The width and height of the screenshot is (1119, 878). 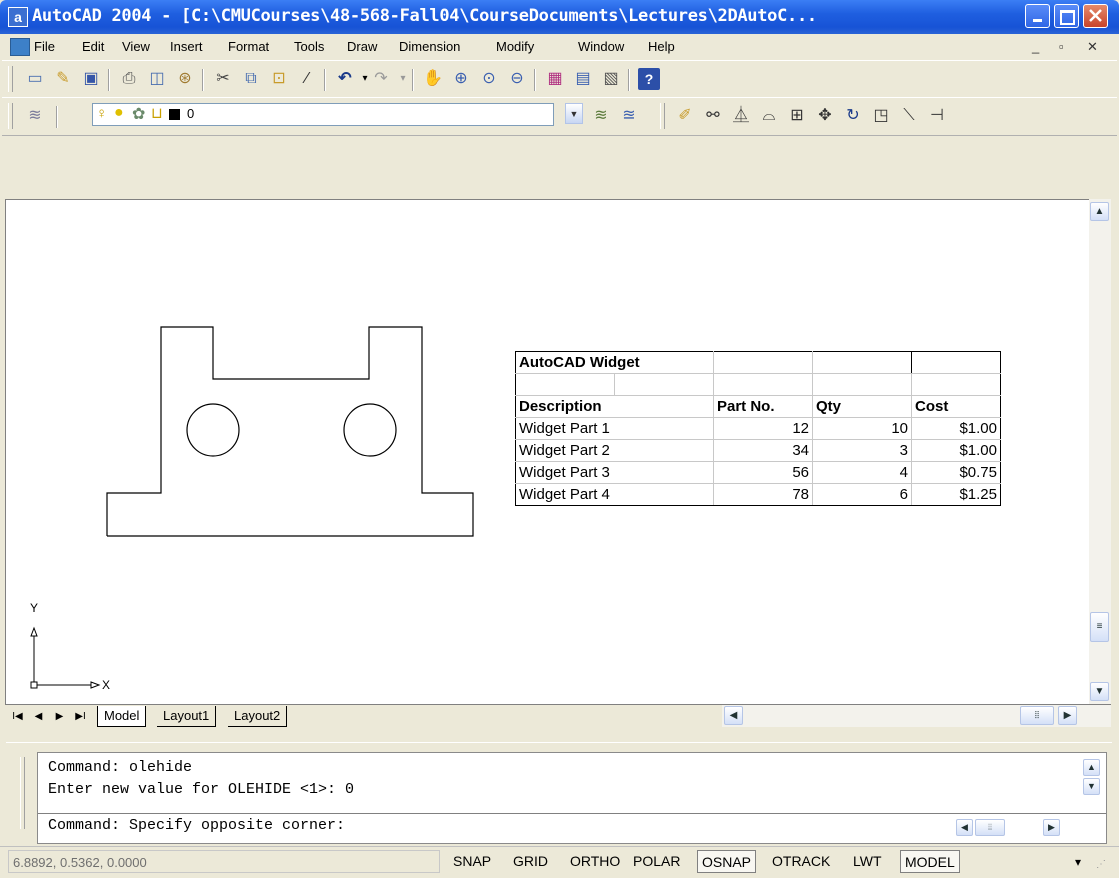 What do you see at coordinates (601, 116) in the screenshot?
I see `make-object-layer-current-icon: ≋` at bounding box center [601, 116].